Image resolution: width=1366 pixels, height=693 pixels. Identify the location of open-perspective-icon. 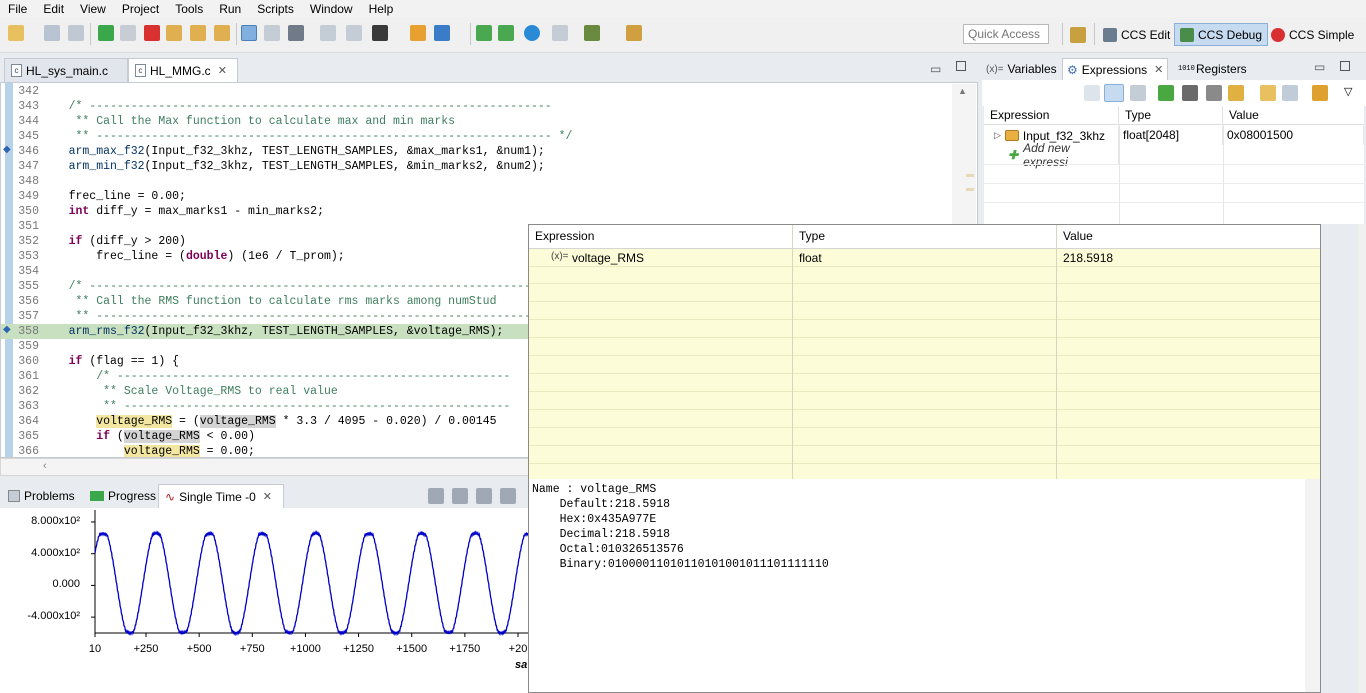
(1078, 35).